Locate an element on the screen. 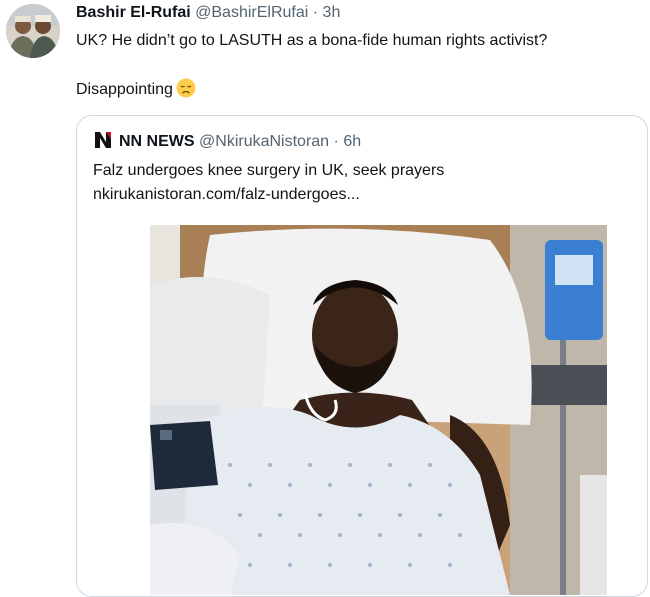 The image size is (650, 597). quoted-source-handle: @NkirukaNistoran is located at coordinates (264, 141).